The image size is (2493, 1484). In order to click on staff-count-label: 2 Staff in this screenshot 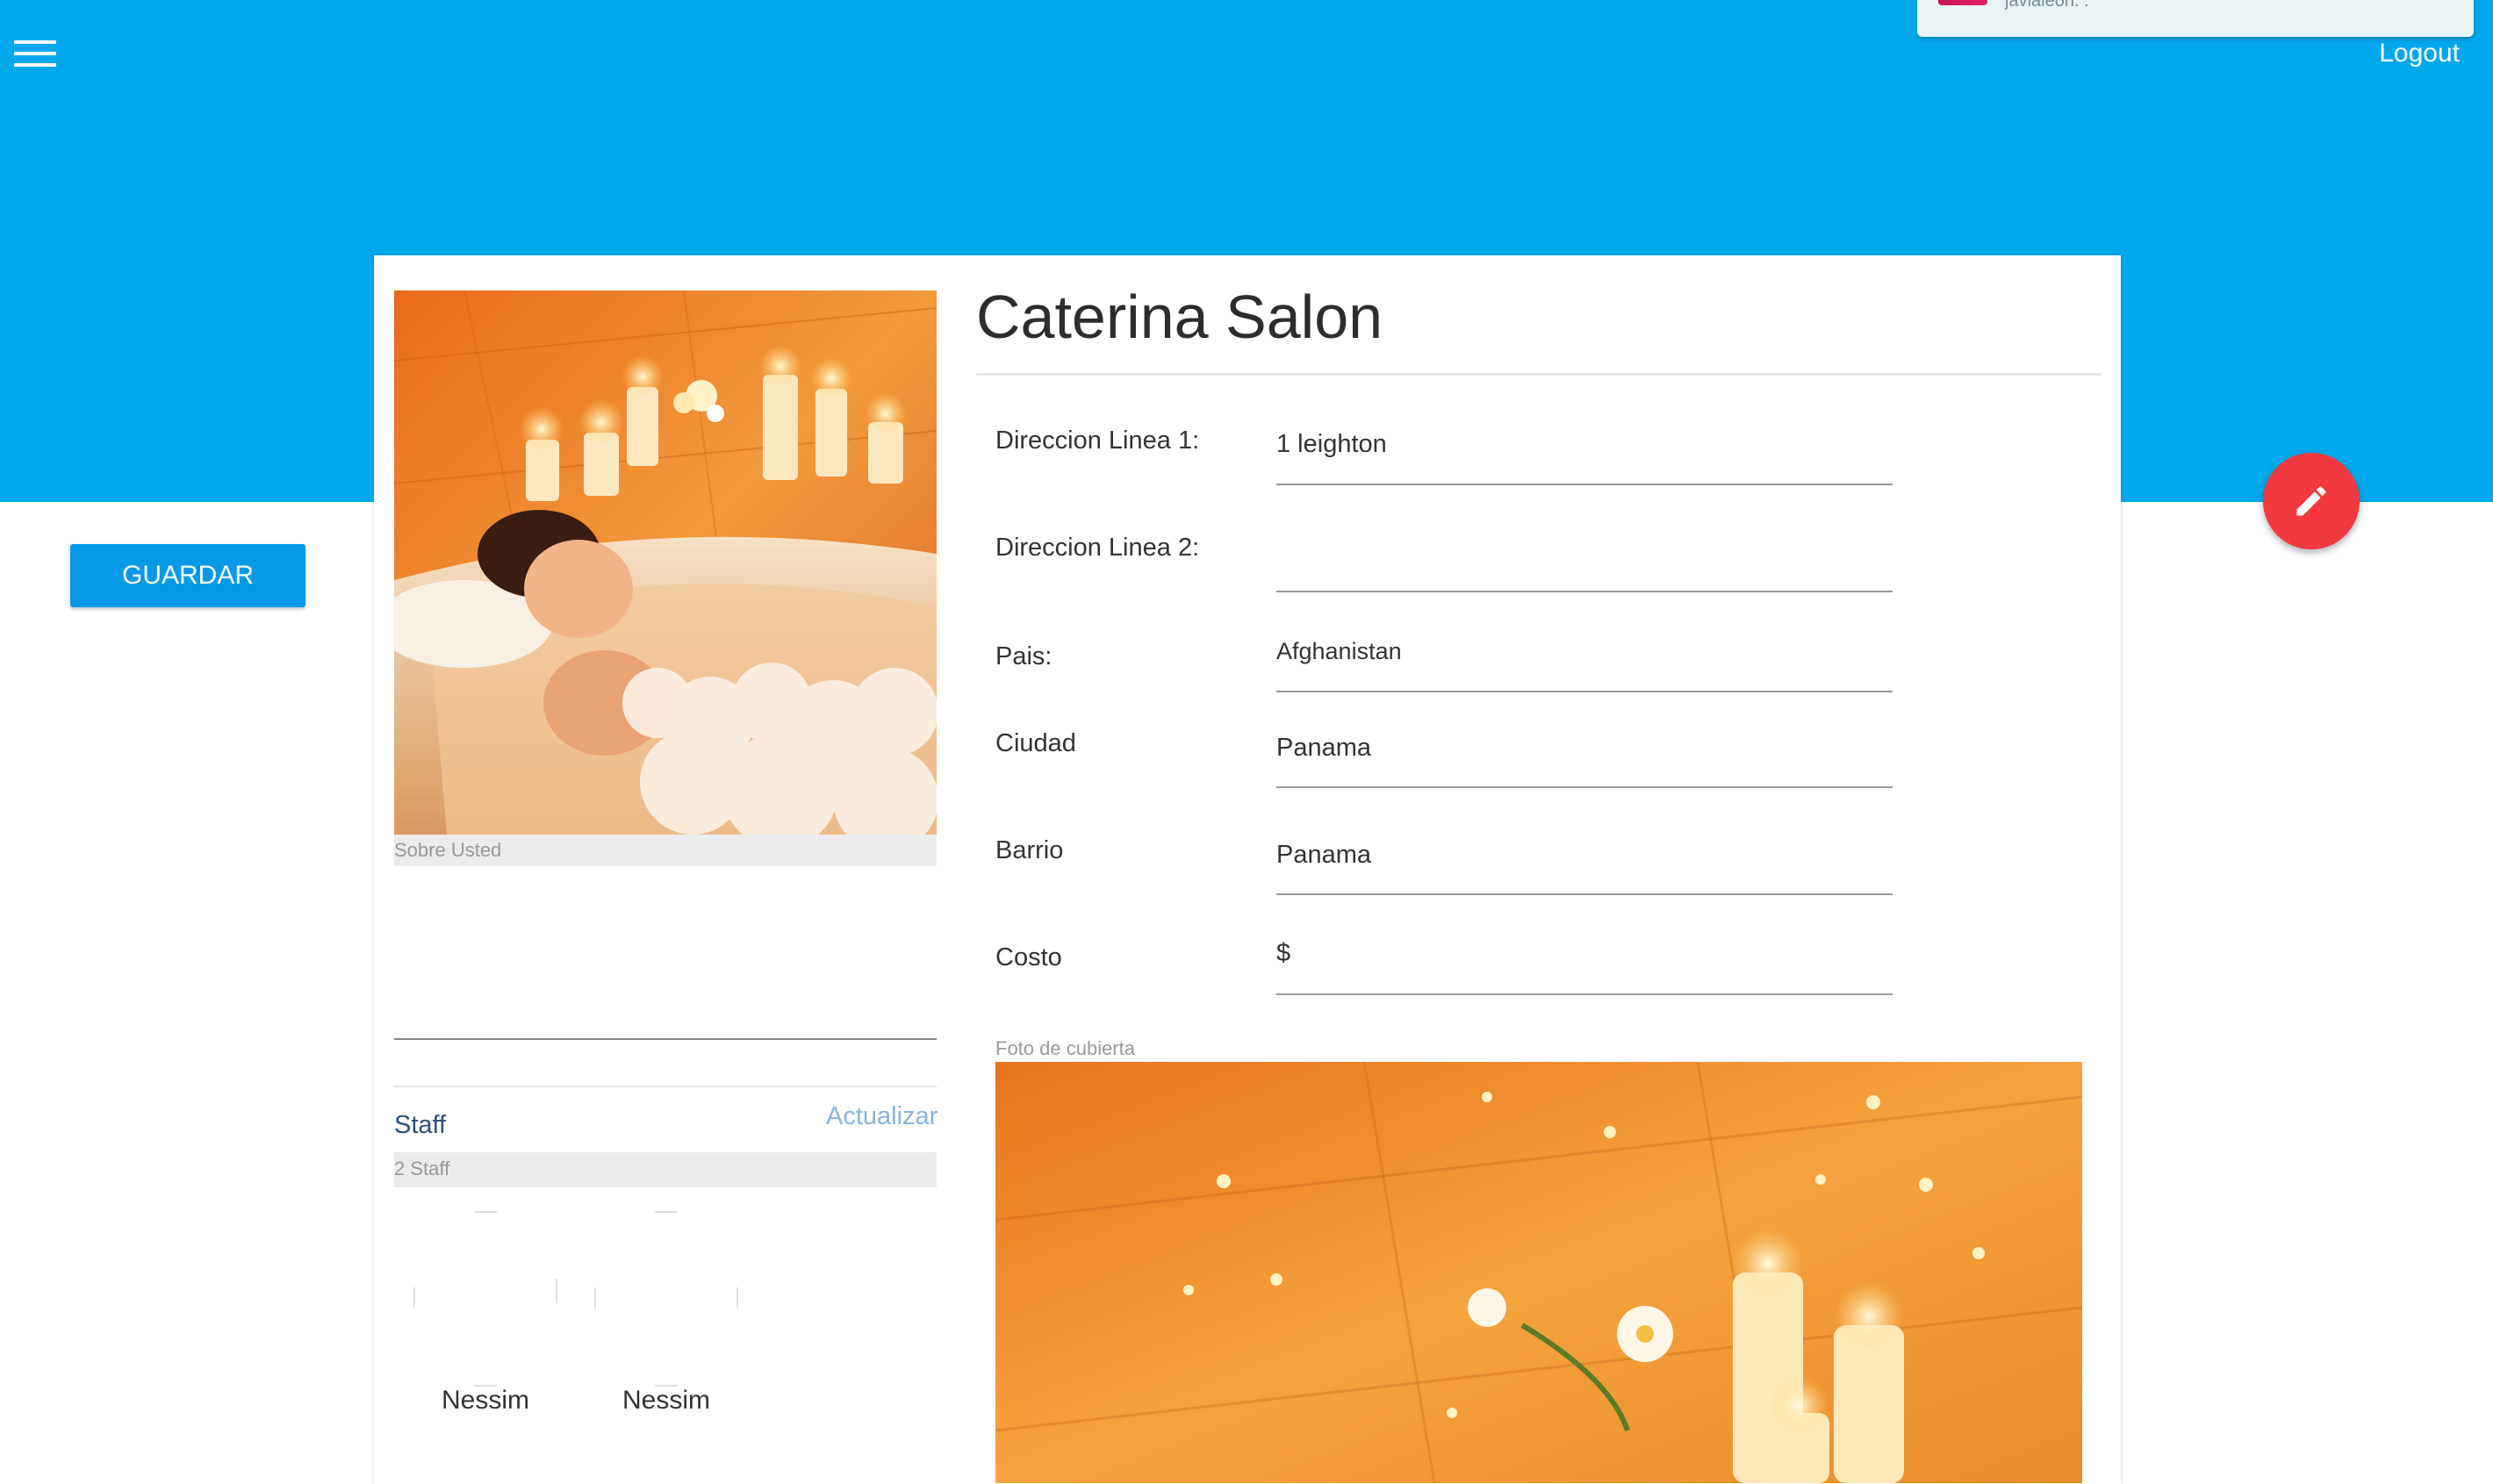, I will do `click(665, 1169)`.